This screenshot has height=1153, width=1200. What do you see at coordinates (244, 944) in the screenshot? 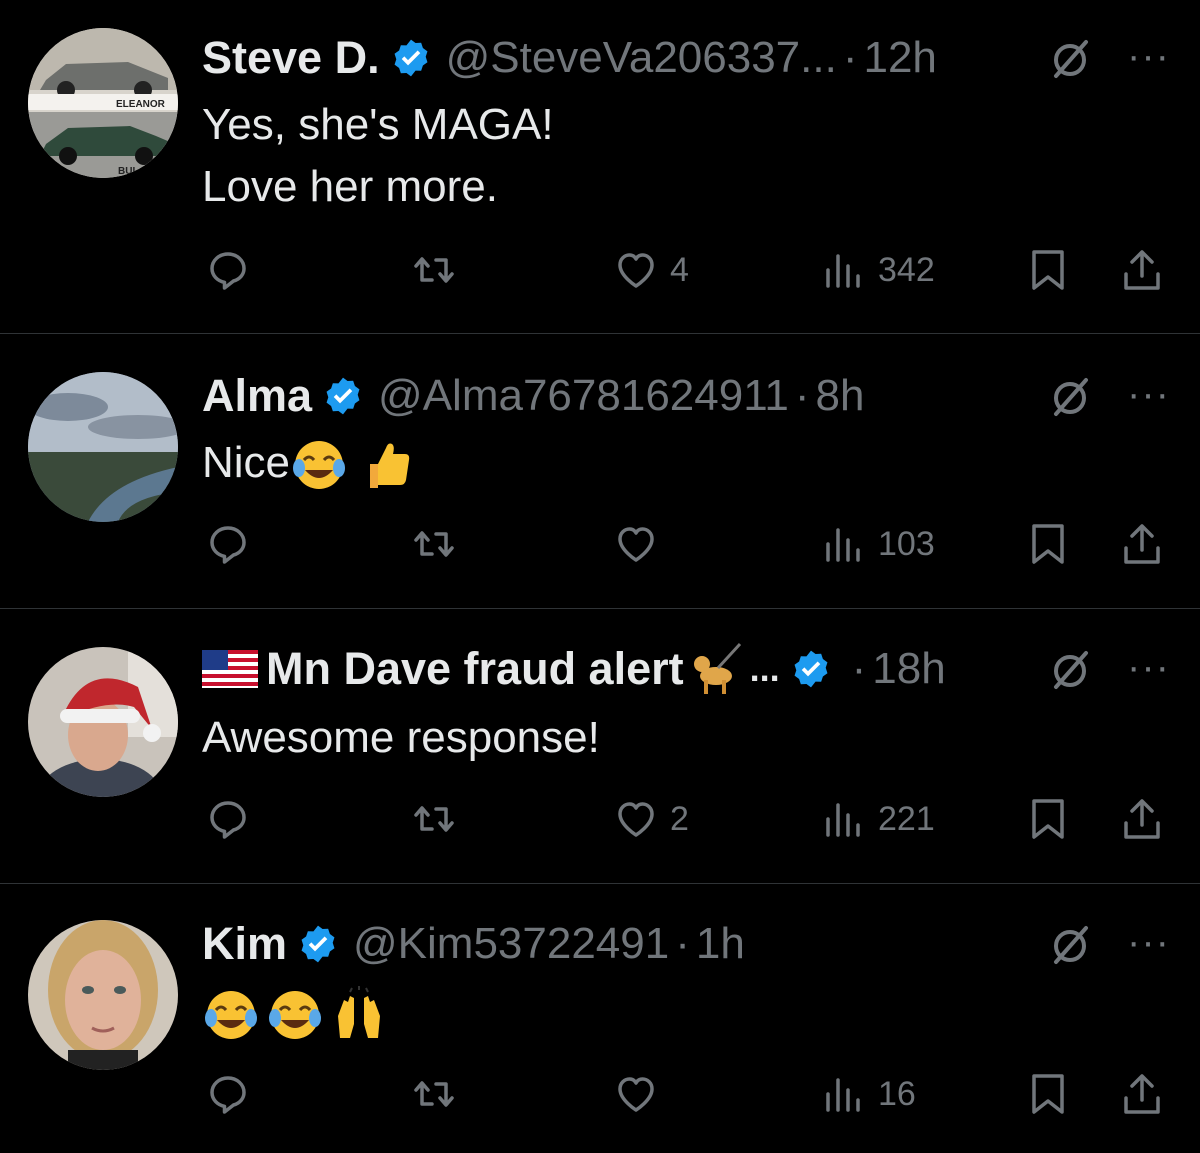
I see `display-name: Kim` at bounding box center [244, 944].